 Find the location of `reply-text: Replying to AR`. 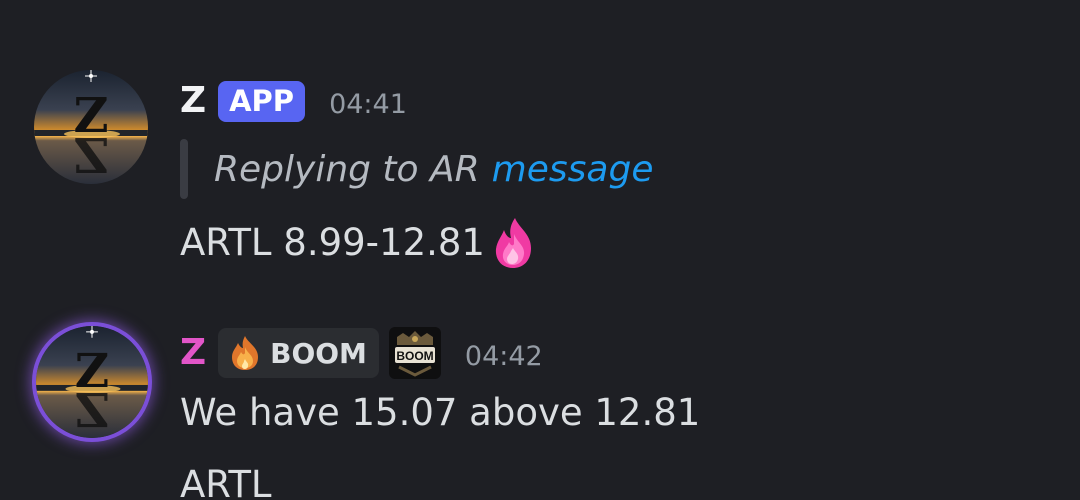

reply-text: Replying to AR is located at coordinates (347, 169).